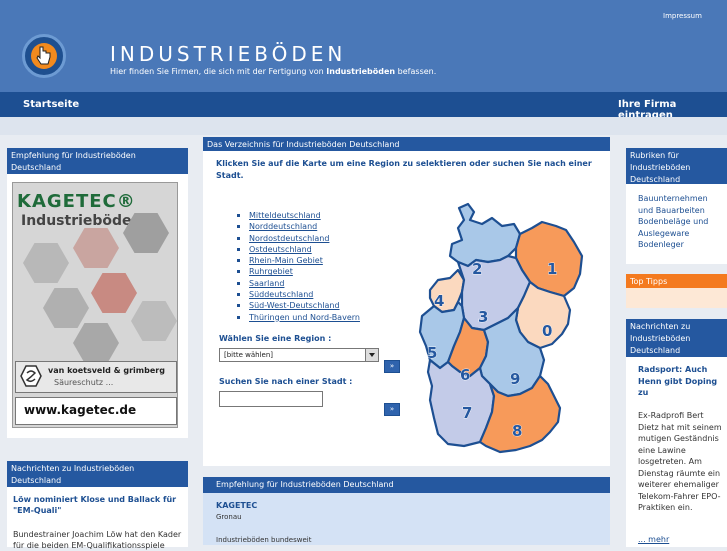 This screenshot has height=551, width=727. I want to click on map-label-1: 1, so click(552, 269).